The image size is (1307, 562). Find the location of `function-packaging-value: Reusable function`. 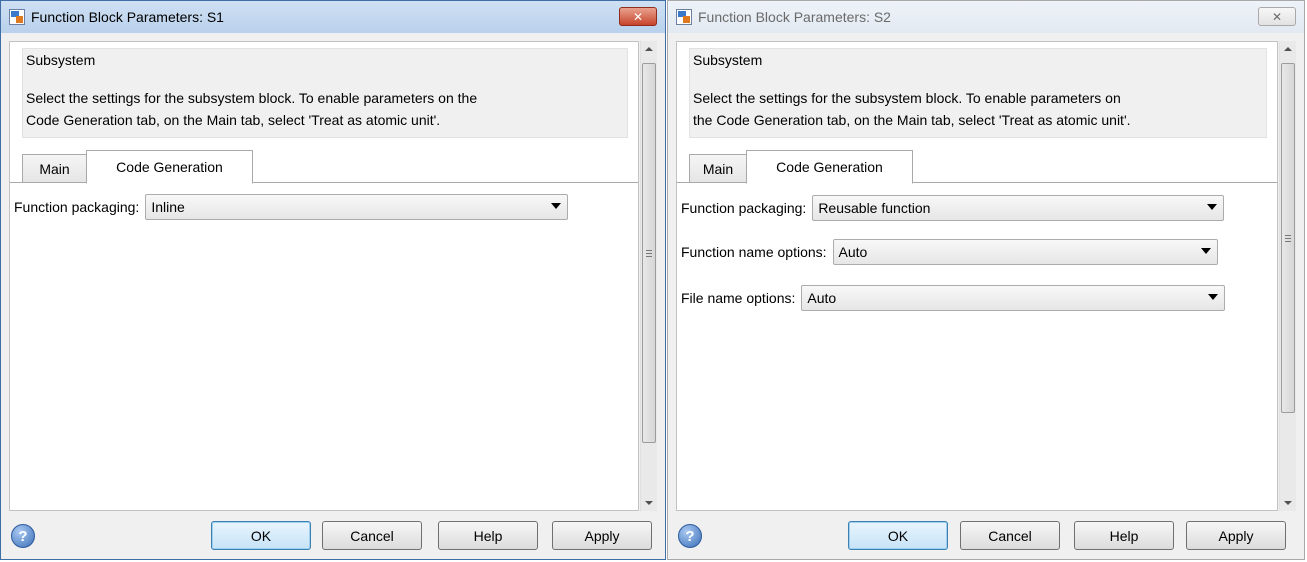

function-packaging-value: Reusable function is located at coordinates (874, 208).